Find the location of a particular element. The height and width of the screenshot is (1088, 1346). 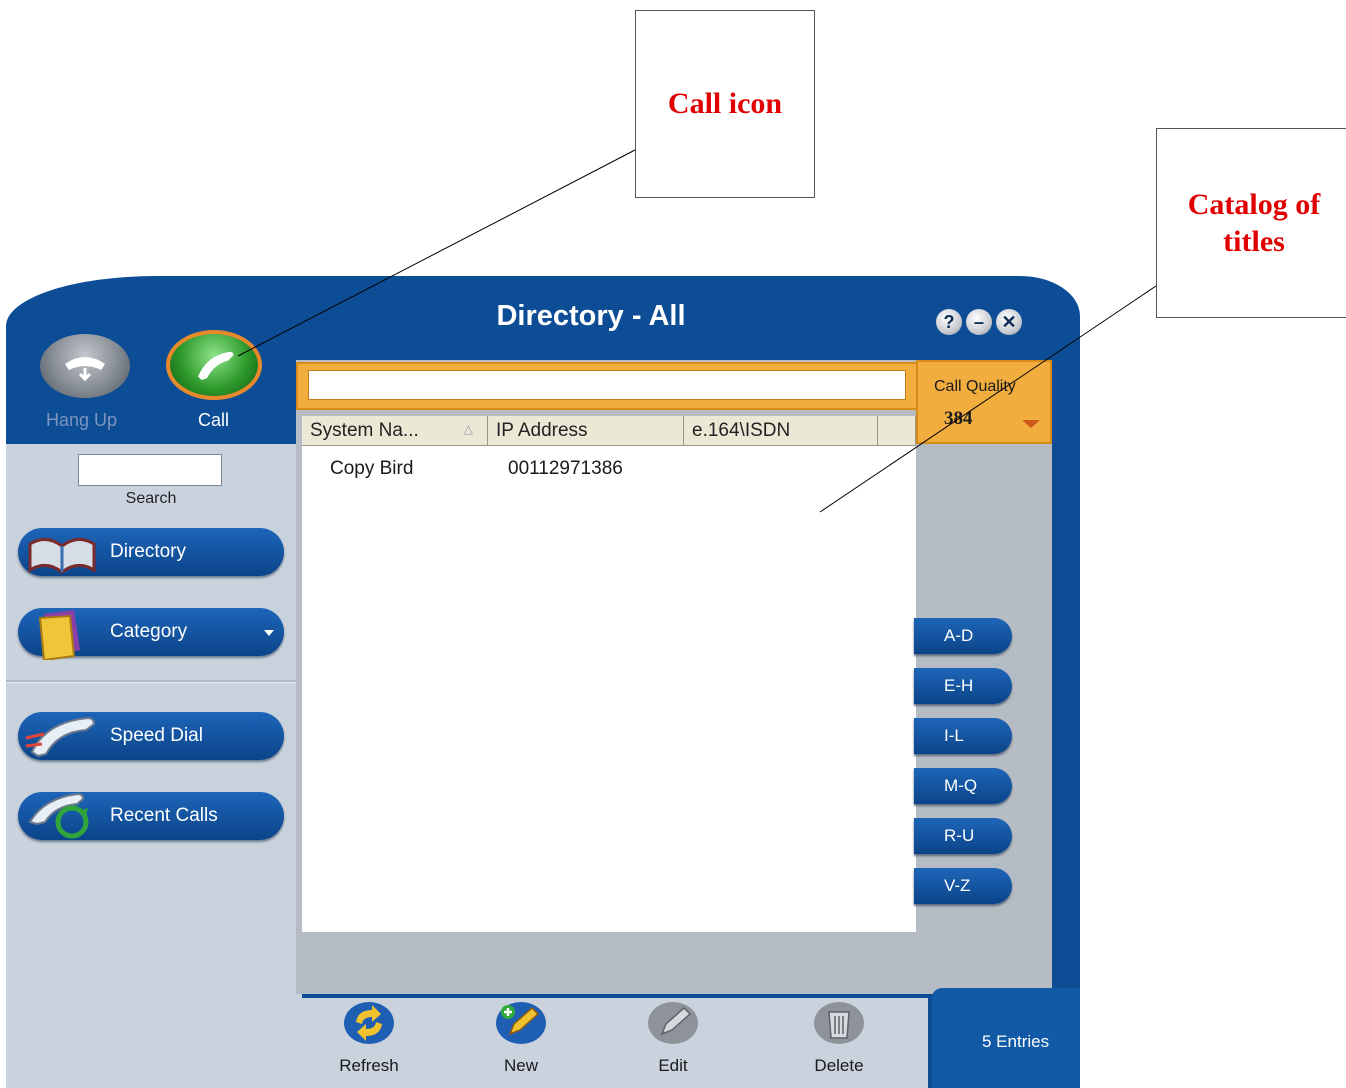

sort-ascending-icon: △ is located at coordinates (468, 429).